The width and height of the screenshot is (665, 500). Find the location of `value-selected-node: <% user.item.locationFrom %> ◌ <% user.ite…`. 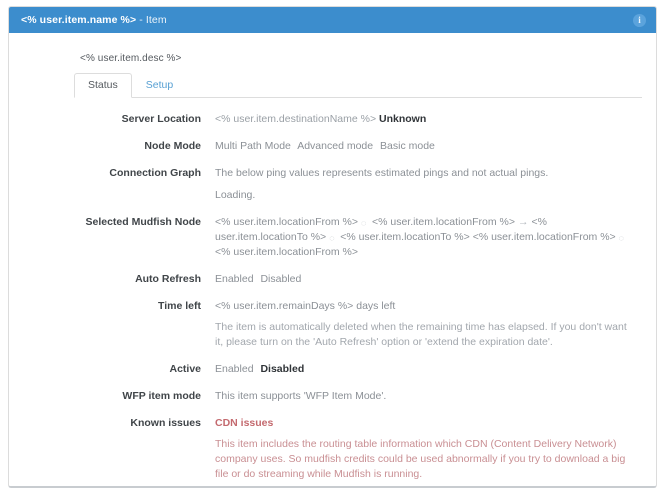

value-selected-node: <% user.item.locationFrom %> ◌ <% user.ite… is located at coordinates (428, 237).